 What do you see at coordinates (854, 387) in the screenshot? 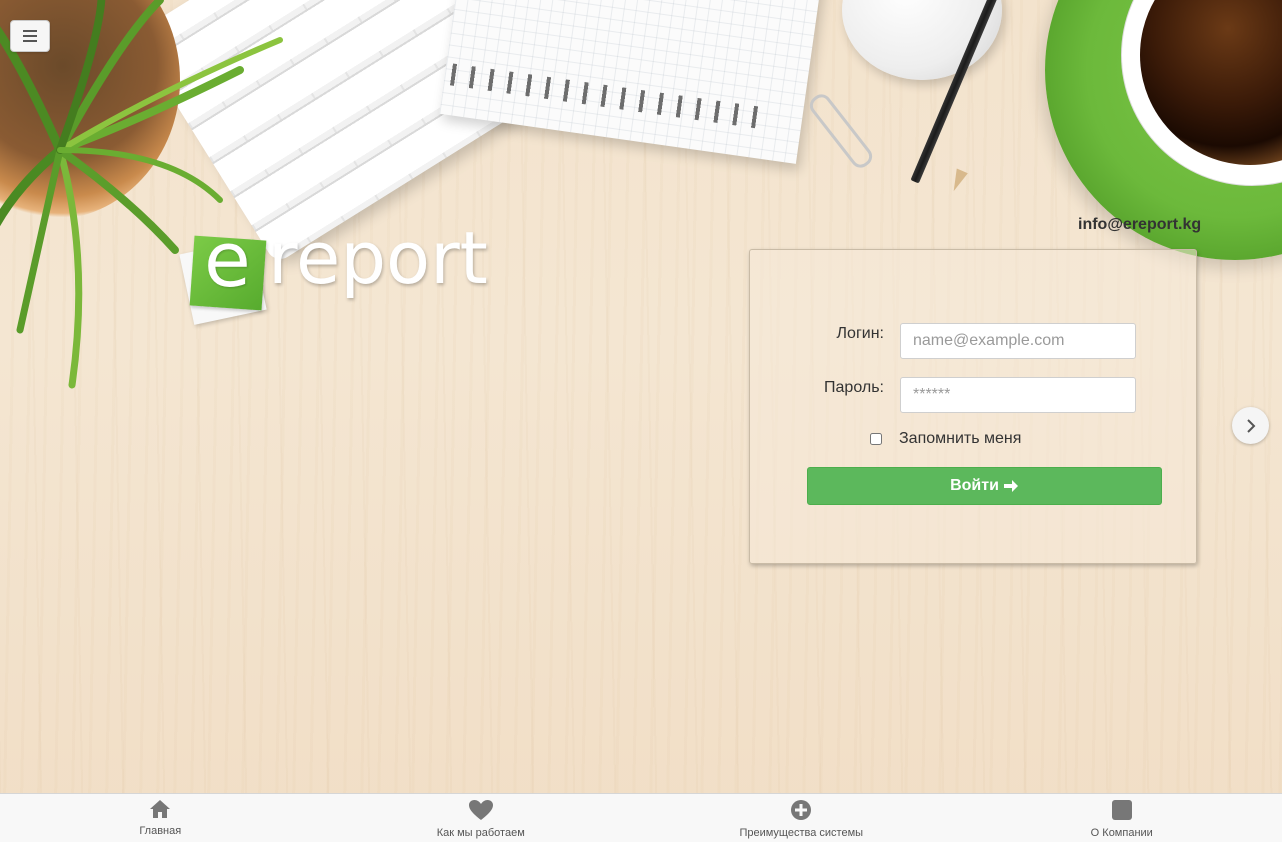
I see `password-label: Пароль:` at bounding box center [854, 387].